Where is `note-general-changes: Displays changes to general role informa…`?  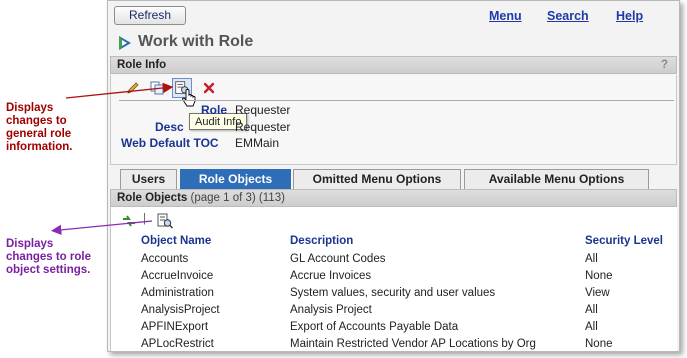 note-general-changes: Displays changes to general role informa… is located at coordinates (39, 127).